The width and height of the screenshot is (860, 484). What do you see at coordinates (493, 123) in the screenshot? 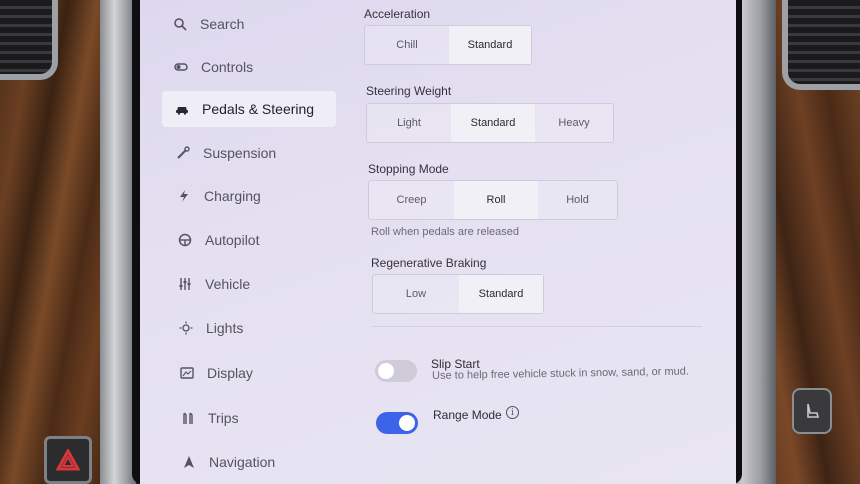
I see `steering-option-standard: Standard` at bounding box center [493, 123].